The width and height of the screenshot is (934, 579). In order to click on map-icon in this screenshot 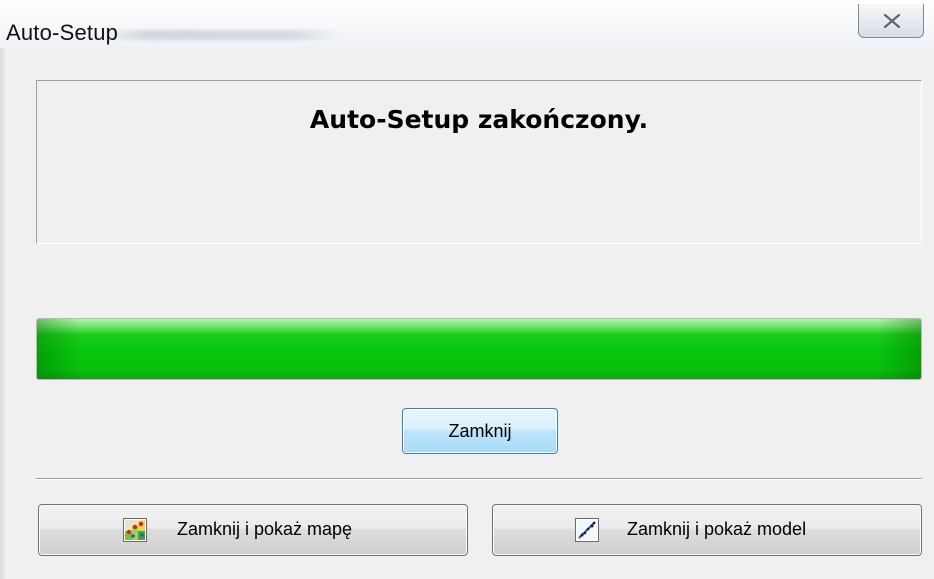, I will do `click(135, 530)`.